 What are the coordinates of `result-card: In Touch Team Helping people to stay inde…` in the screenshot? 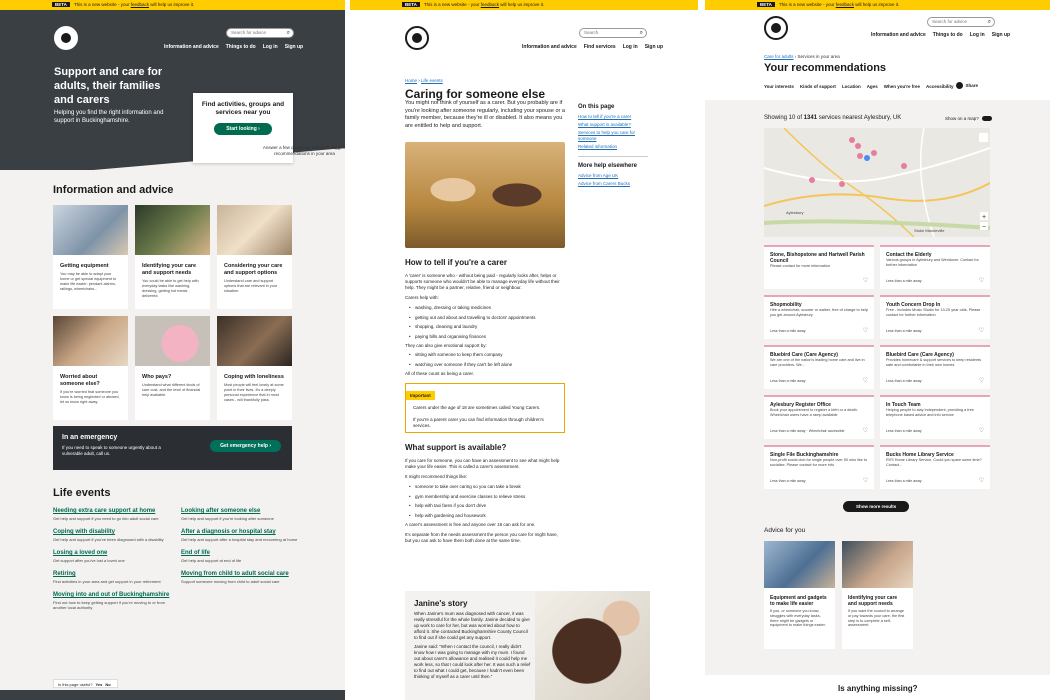 It's located at (935, 417).